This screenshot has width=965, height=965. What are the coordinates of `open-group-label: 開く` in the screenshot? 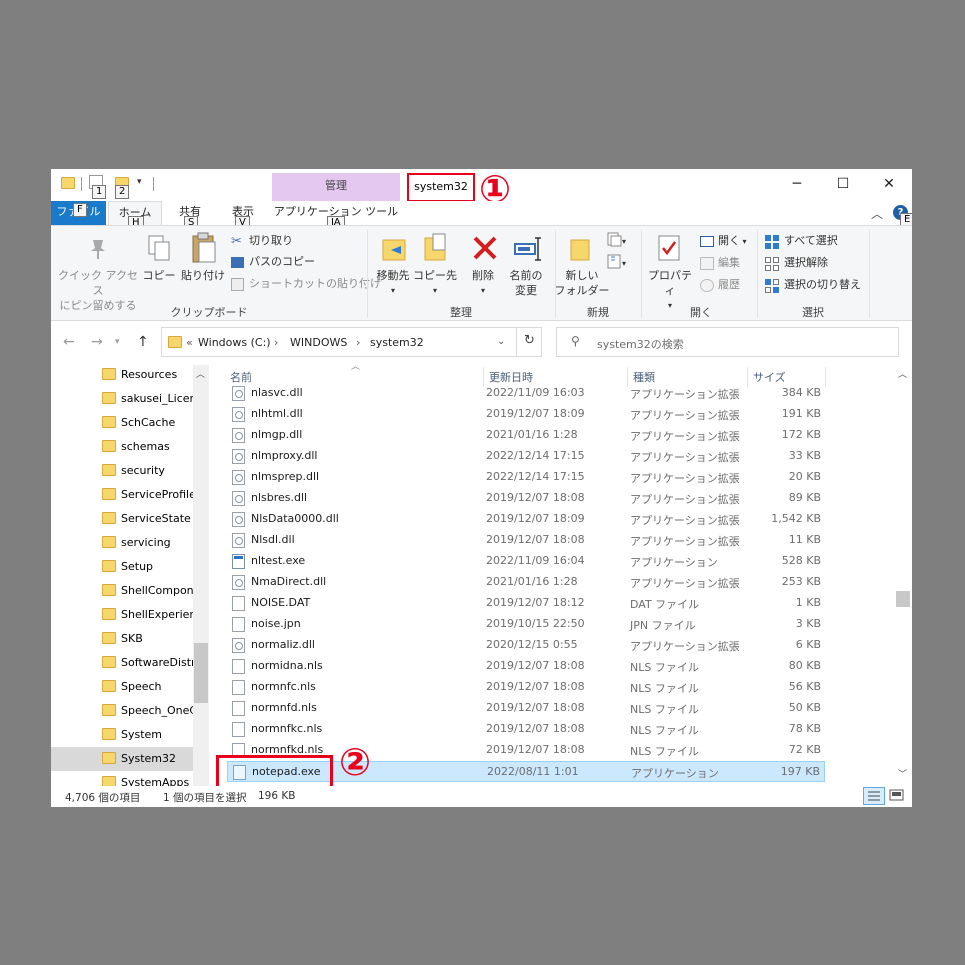 It's located at (701, 312).